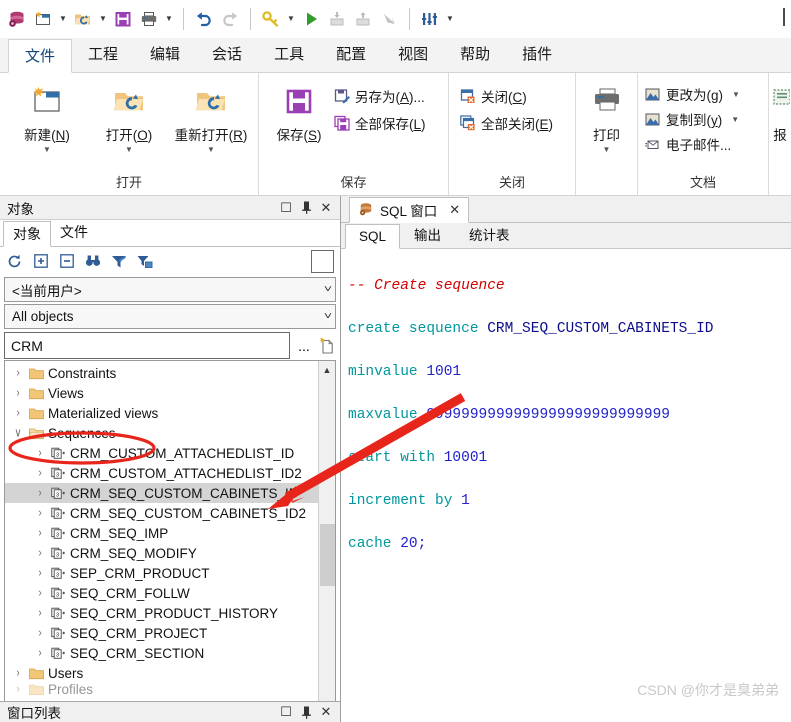 The height and width of the screenshot is (722, 791). What do you see at coordinates (118, 261) in the screenshot?
I see `filter-icon` at bounding box center [118, 261].